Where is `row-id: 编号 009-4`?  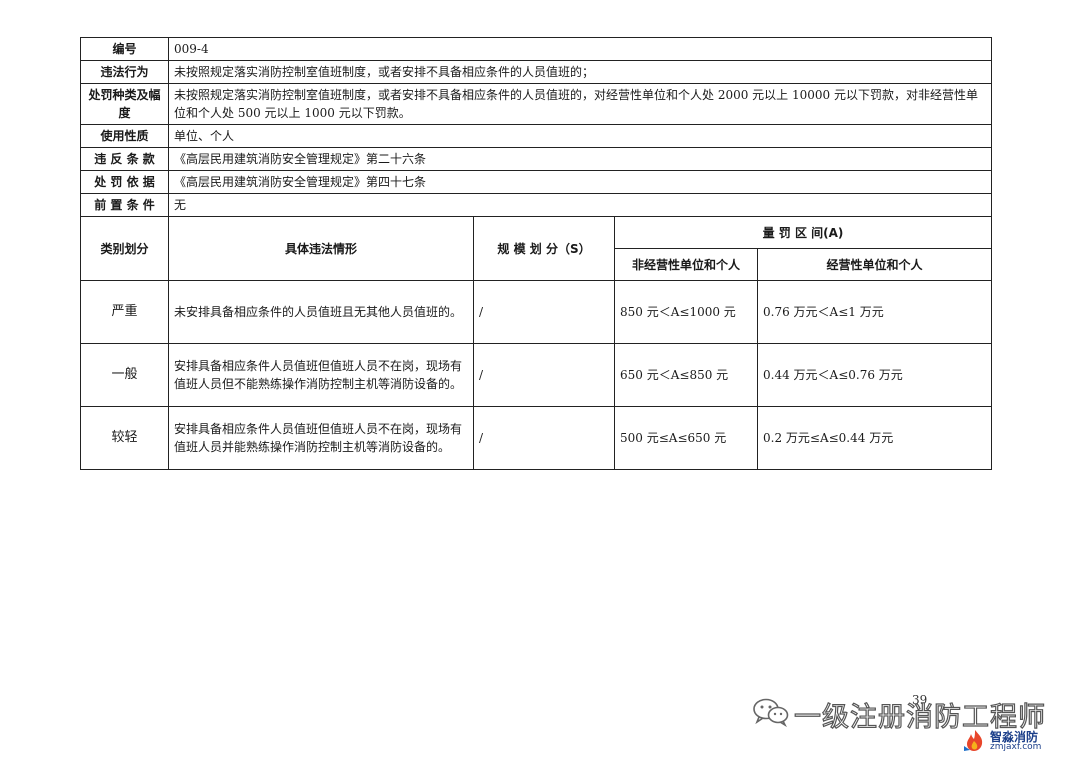 row-id: 编号 009-4 is located at coordinates (536, 49).